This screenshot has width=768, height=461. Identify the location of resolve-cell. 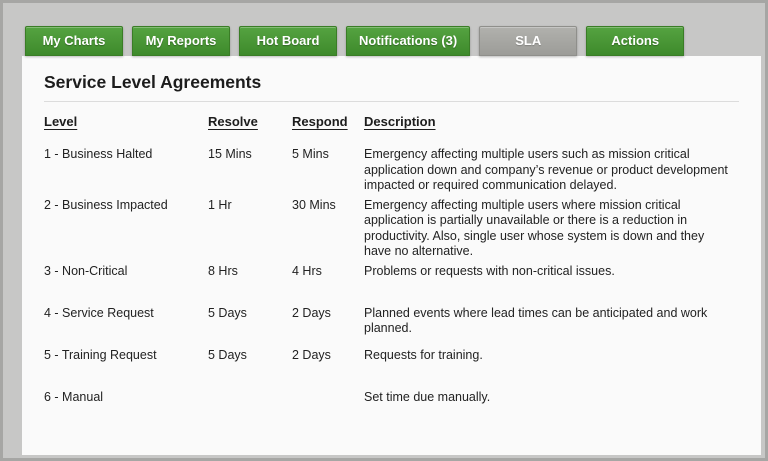
(250, 411).